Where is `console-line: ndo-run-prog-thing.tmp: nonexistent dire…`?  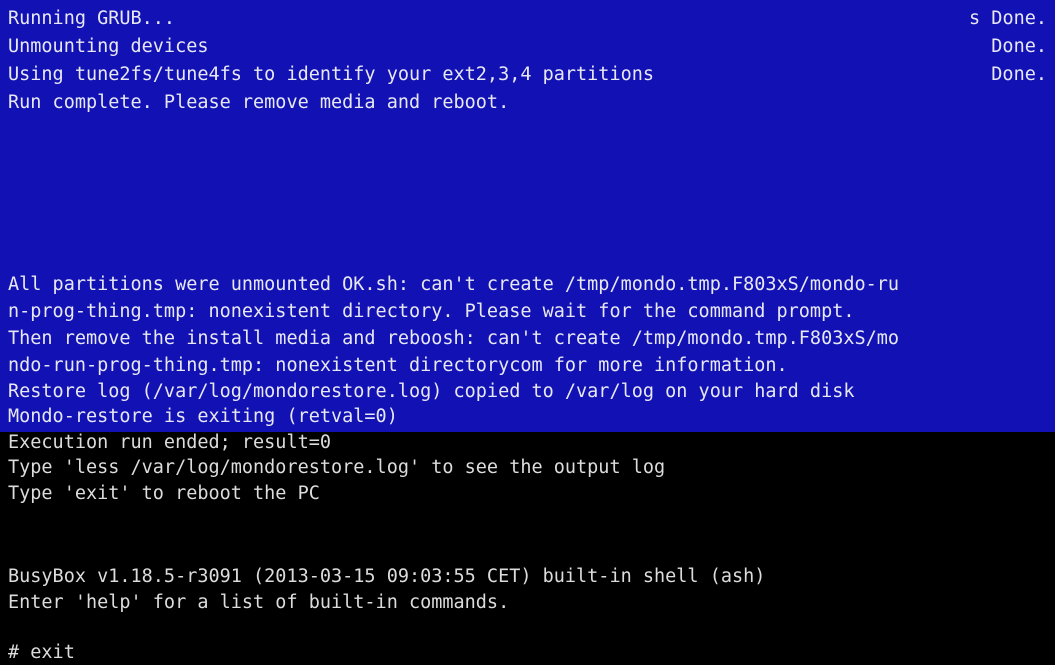
console-line: ndo-run-prog-thing.tmp: nonexistent dire… is located at coordinates (398, 365).